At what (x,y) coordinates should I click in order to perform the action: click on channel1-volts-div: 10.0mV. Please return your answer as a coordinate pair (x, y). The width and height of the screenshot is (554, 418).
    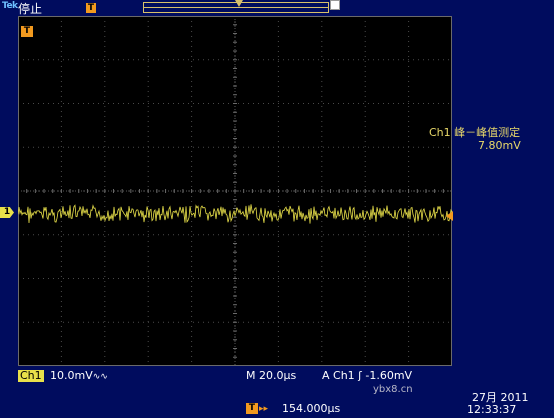
    Looking at the image, I should click on (71, 375).